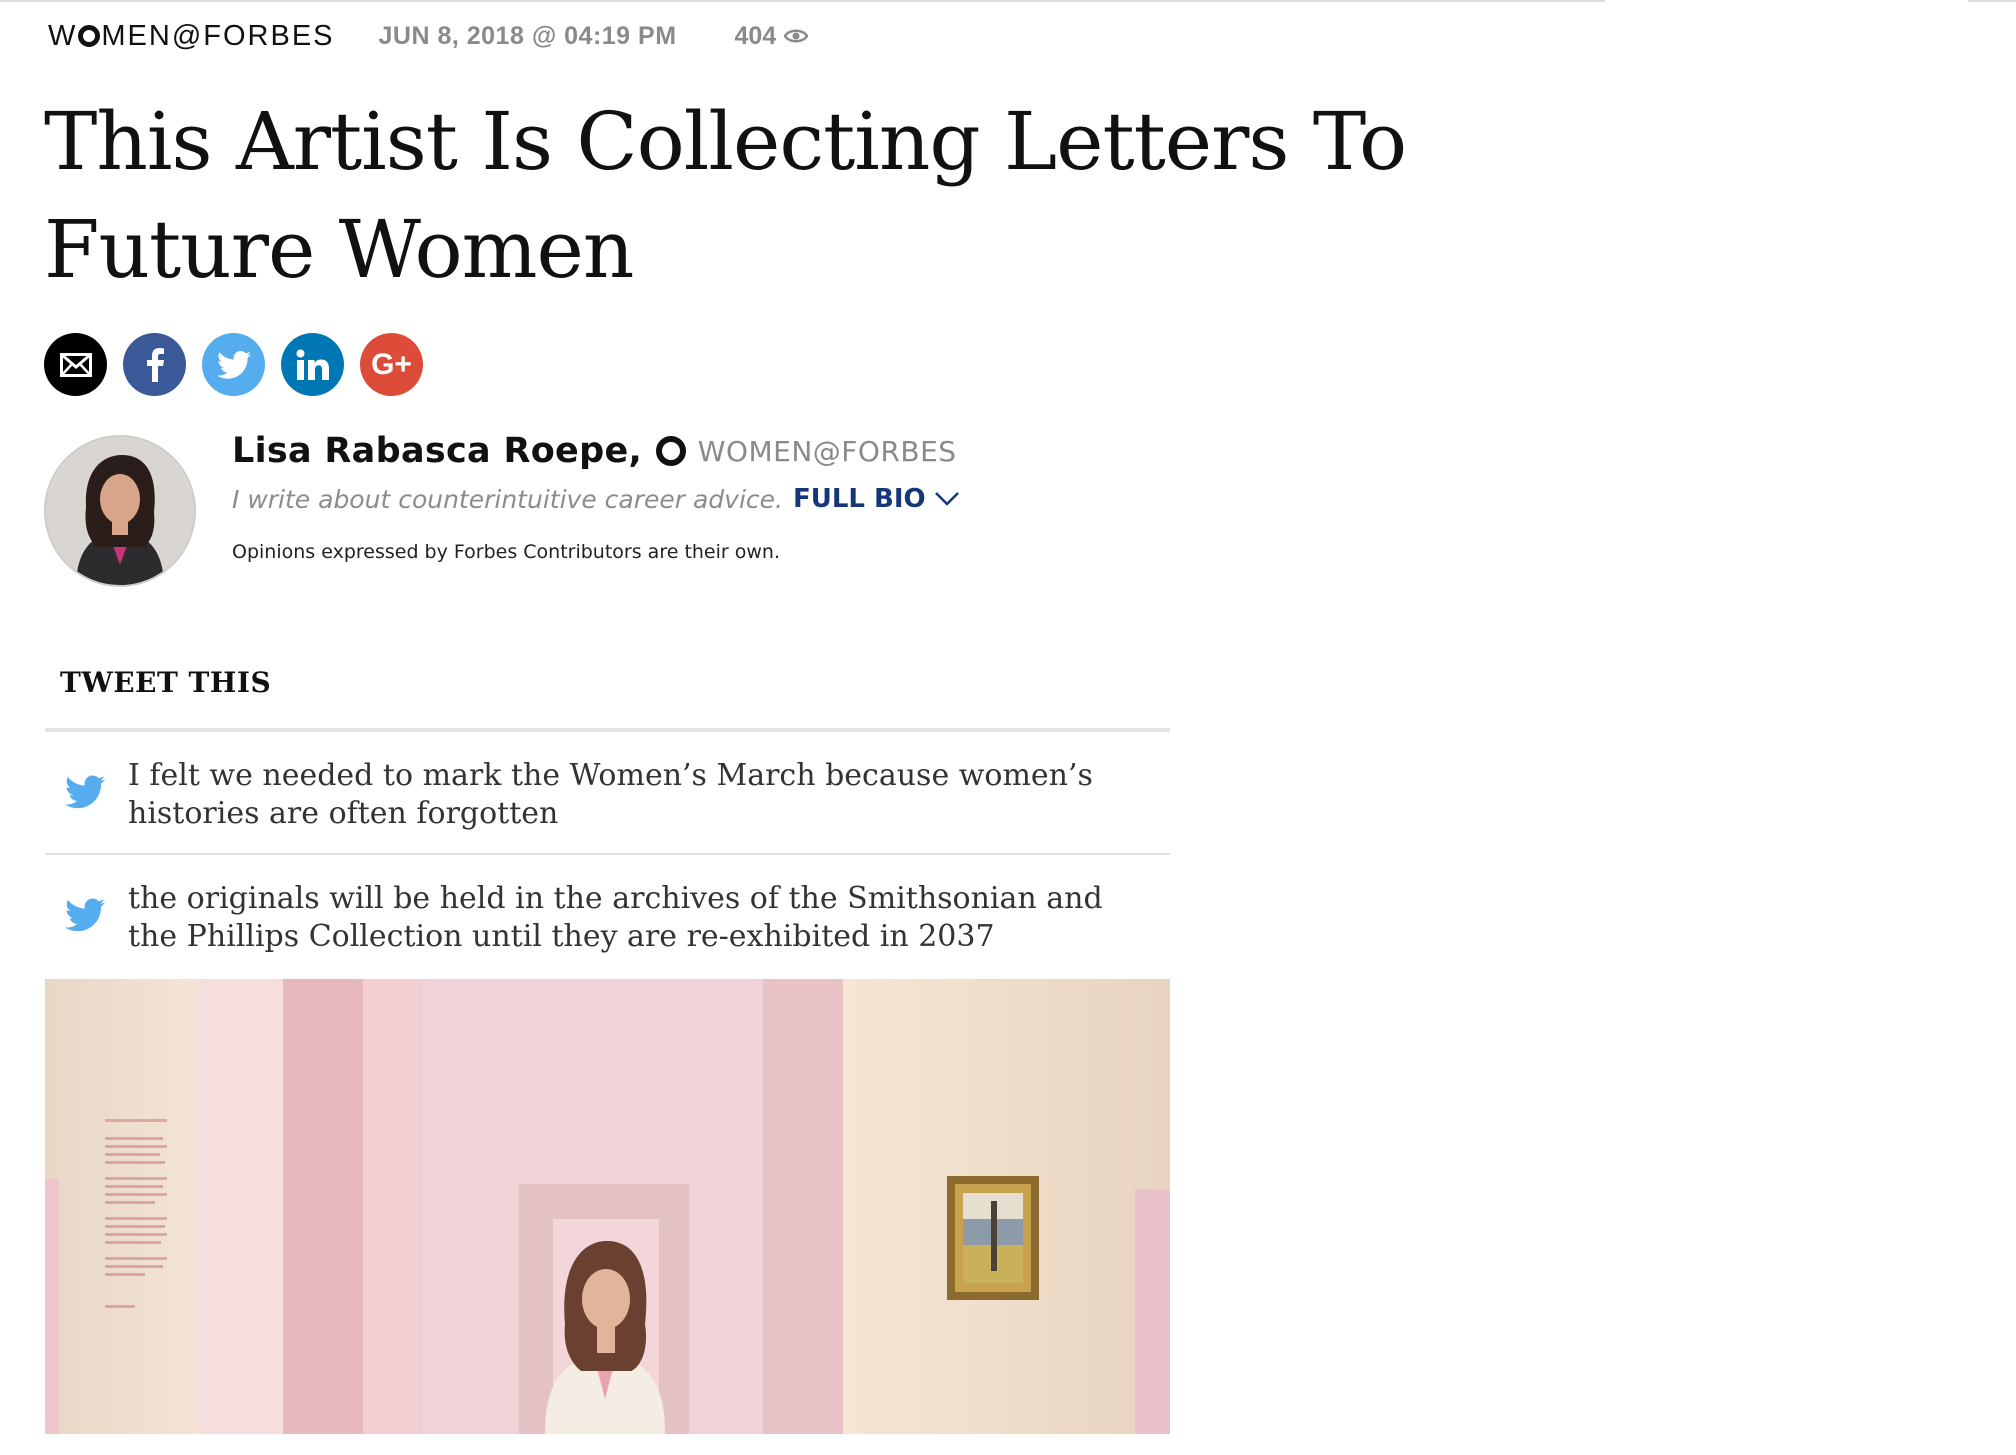  I want to click on twitter-share-button, so click(233, 364).